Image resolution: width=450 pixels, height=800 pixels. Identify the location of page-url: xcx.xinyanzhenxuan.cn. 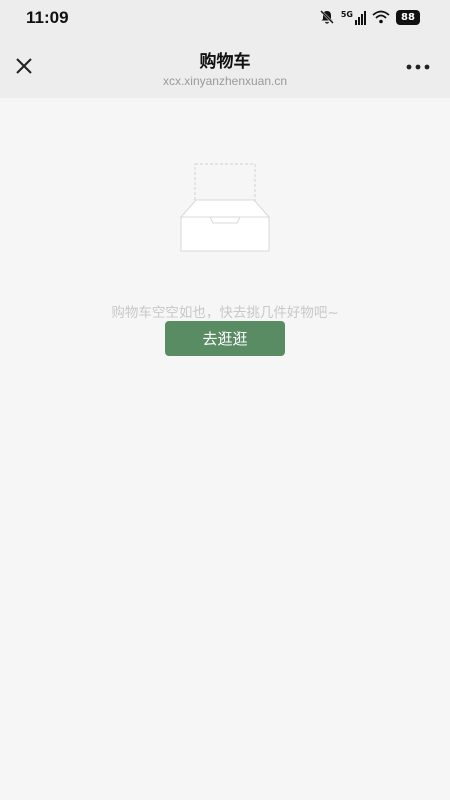
(225, 81).